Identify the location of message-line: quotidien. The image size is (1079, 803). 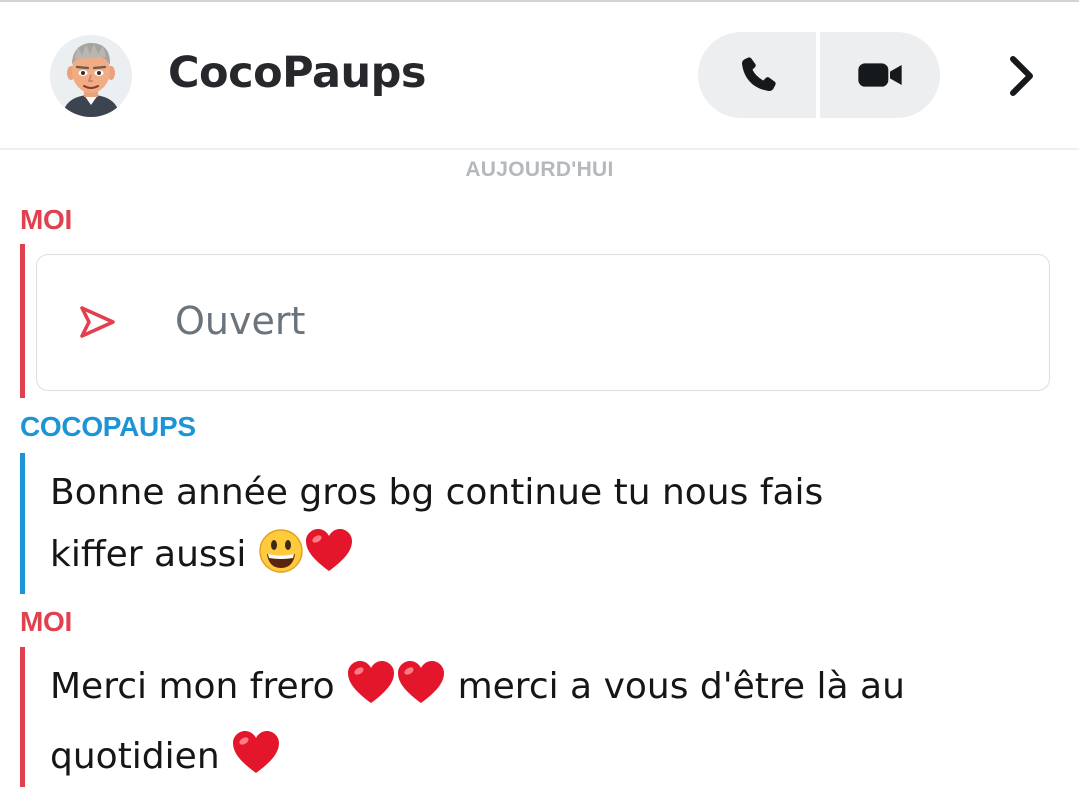
(550, 761).